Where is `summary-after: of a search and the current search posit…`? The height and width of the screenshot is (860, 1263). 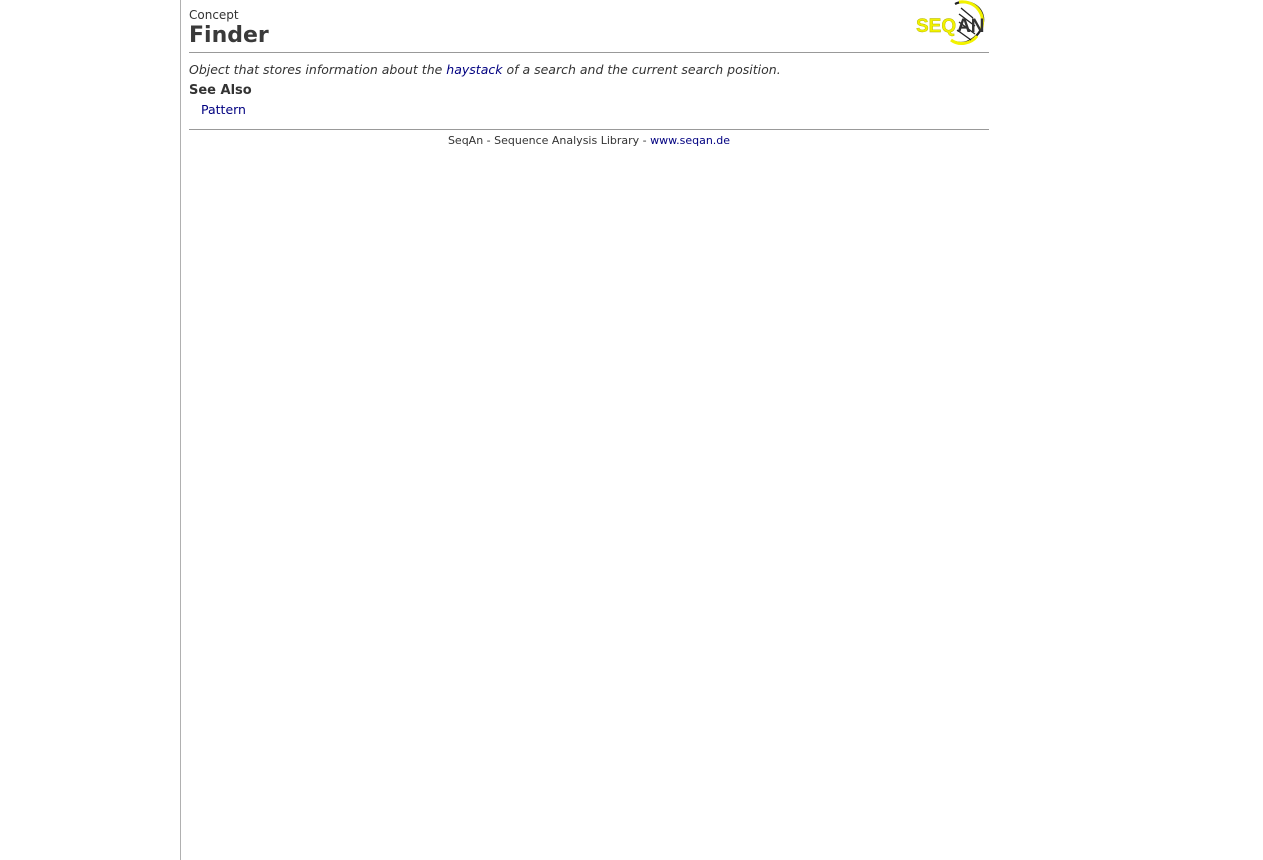 summary-after: of a search and the current search posit… is located at coordinates (641, 69).